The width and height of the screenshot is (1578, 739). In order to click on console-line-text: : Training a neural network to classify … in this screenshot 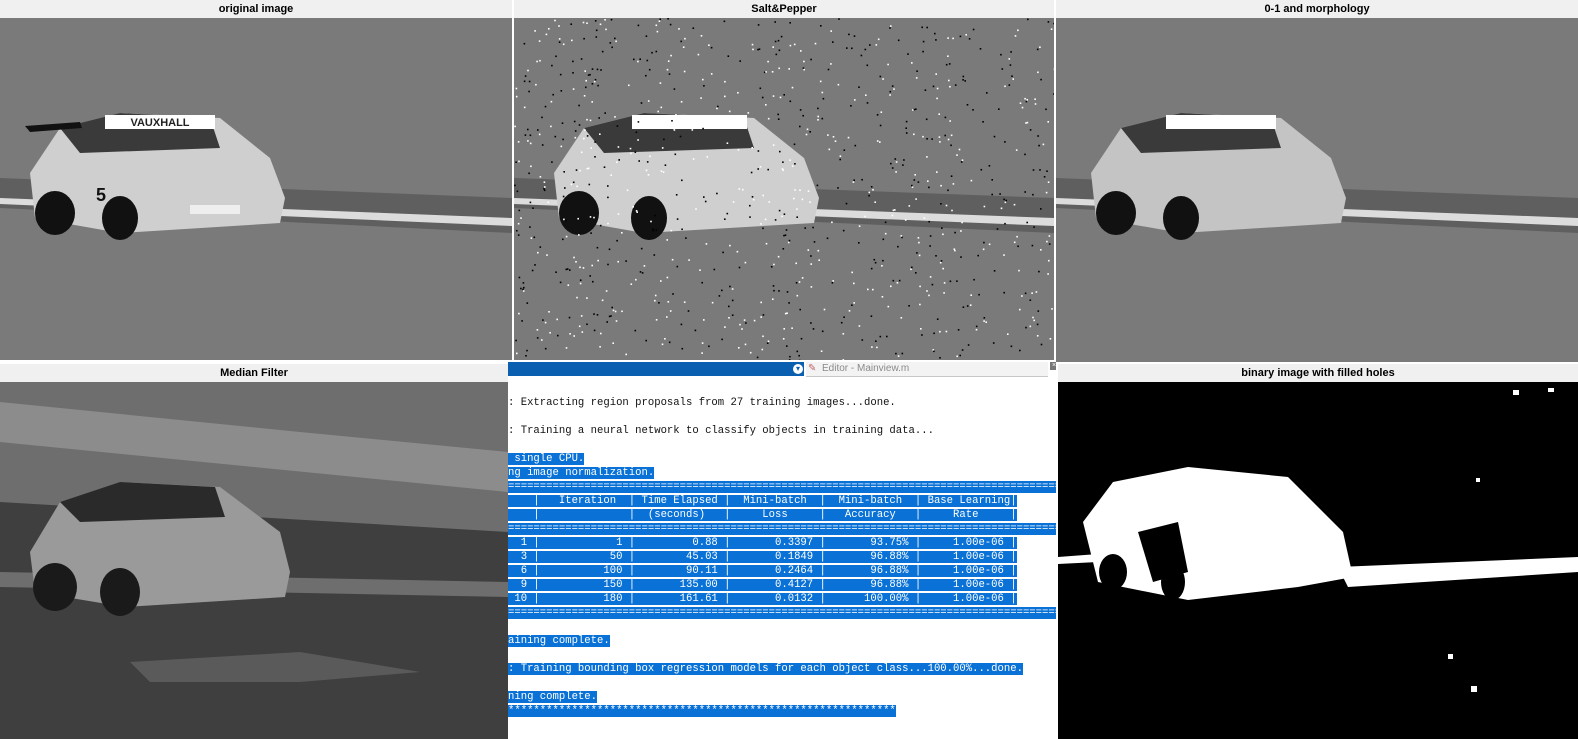, I will do `click(721, 431)`.